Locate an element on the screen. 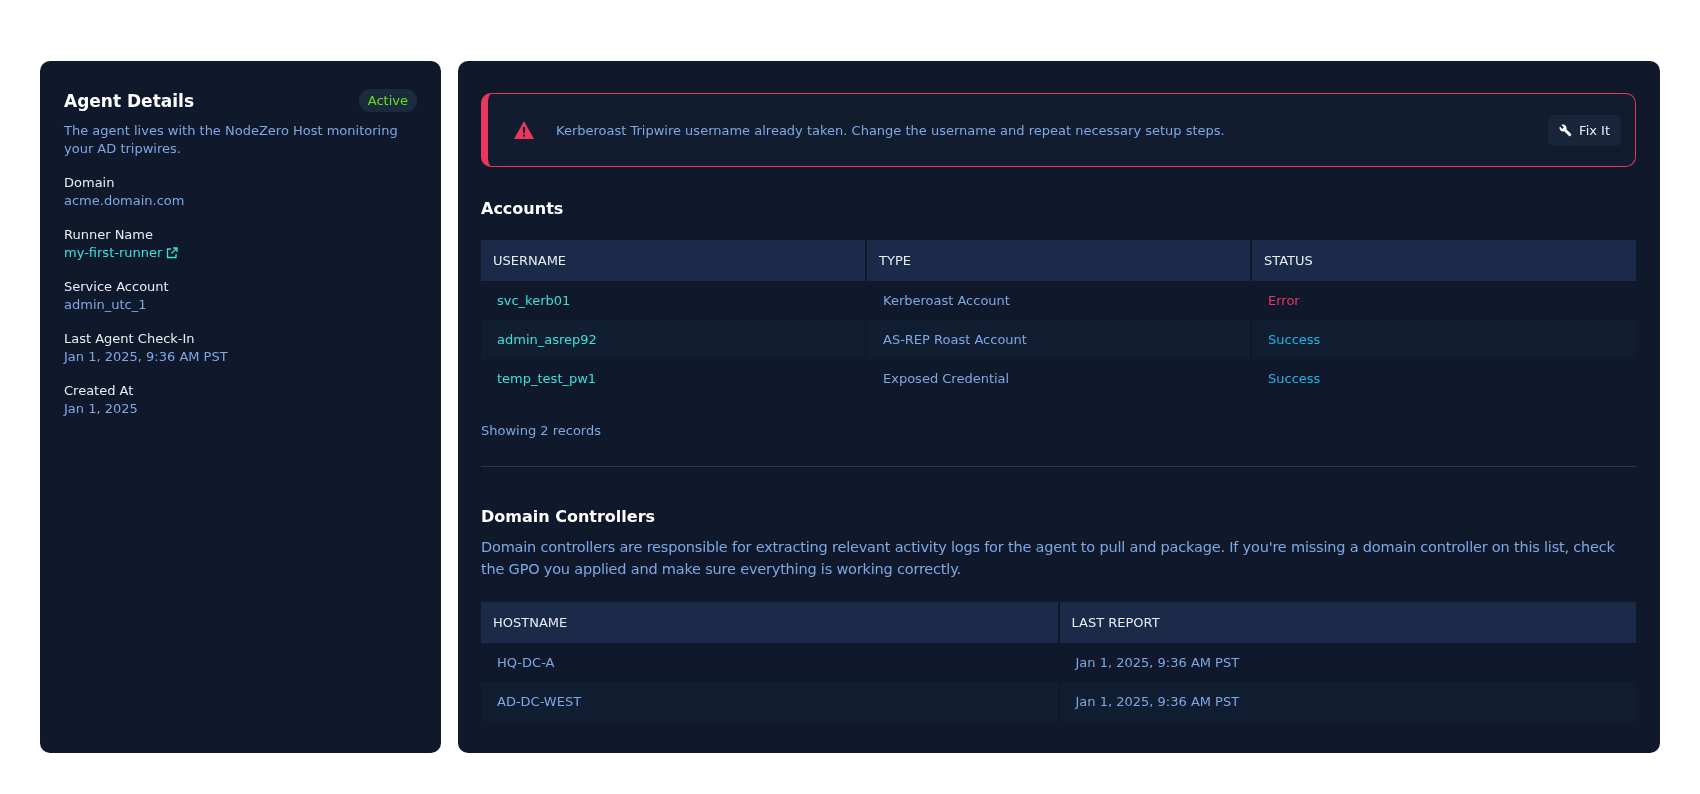 The width and height of the screenshot is (1700, 794). column-header: HOSTNAME is located at coordinates (770, 622).